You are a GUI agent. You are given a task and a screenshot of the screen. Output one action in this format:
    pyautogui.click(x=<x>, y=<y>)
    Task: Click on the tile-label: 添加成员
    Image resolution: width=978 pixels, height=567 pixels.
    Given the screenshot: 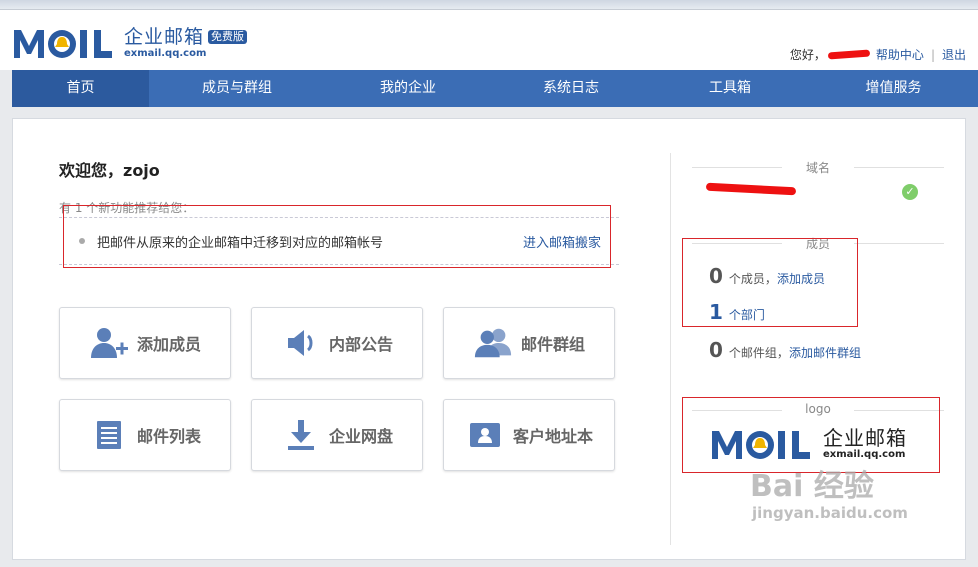 What is the action you would take?
    pyautogui.click(x=168, y=344)
    